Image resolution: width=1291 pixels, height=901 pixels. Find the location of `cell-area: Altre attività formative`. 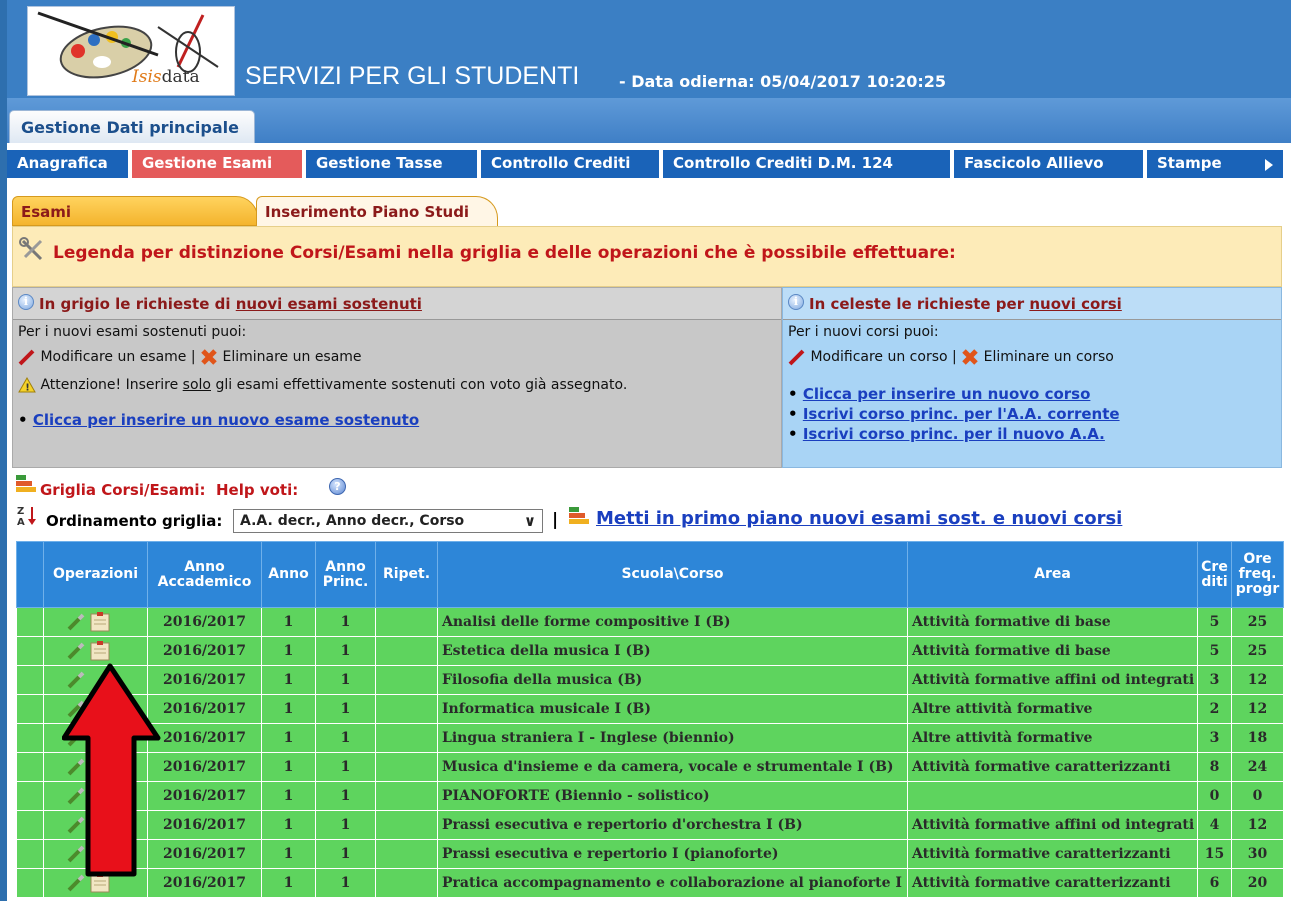

cell-area: Altre attività formative is located at coordinates (1052, 709).